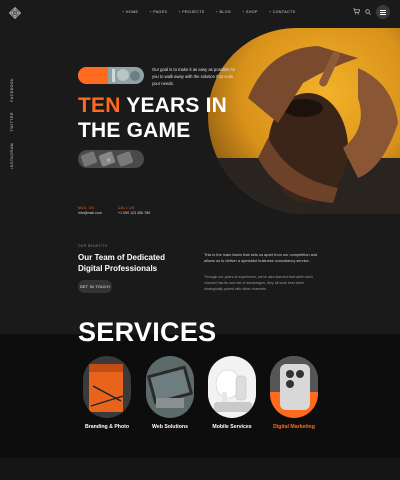 The height and width of the screenshot is (480, 400). Describe the element at coordinates (191, 12) in the screenshot. I see `nav-item-projects: PROJECTS` at that location.